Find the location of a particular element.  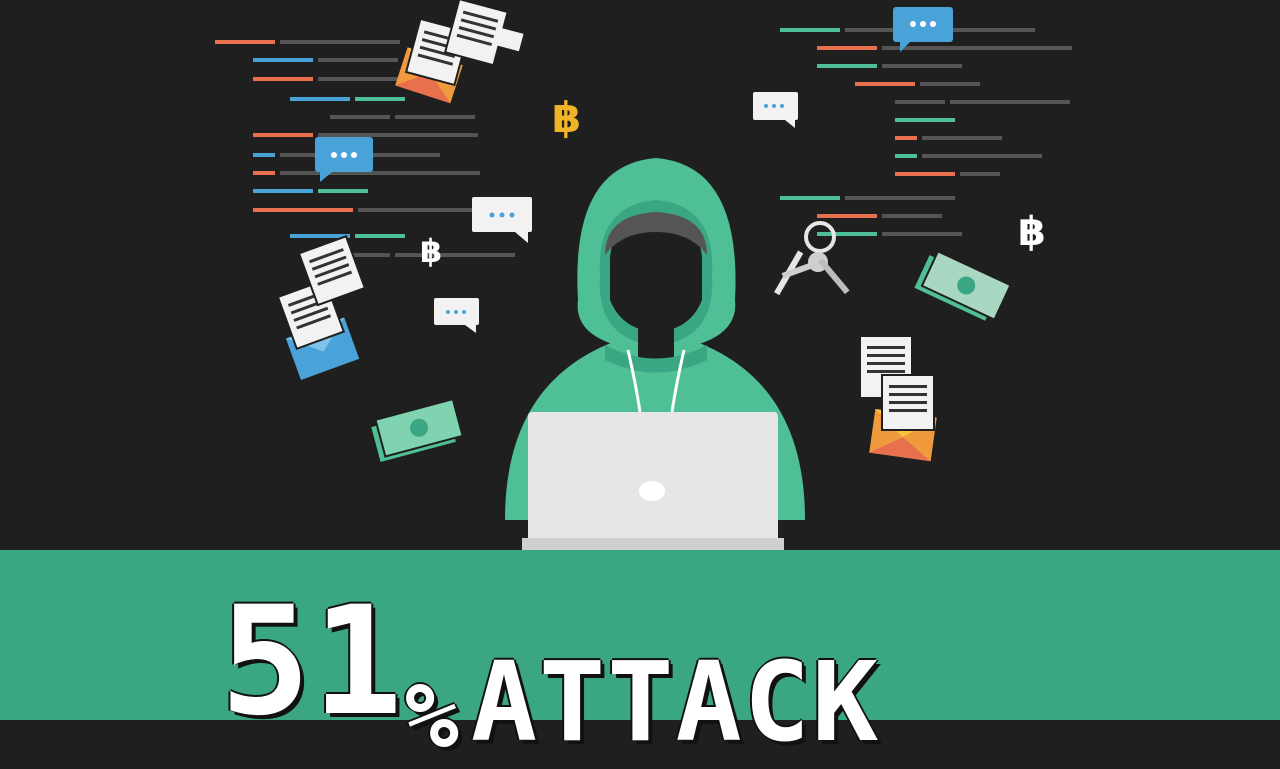

headline-number: 51 is located at coordinates (312, 662).